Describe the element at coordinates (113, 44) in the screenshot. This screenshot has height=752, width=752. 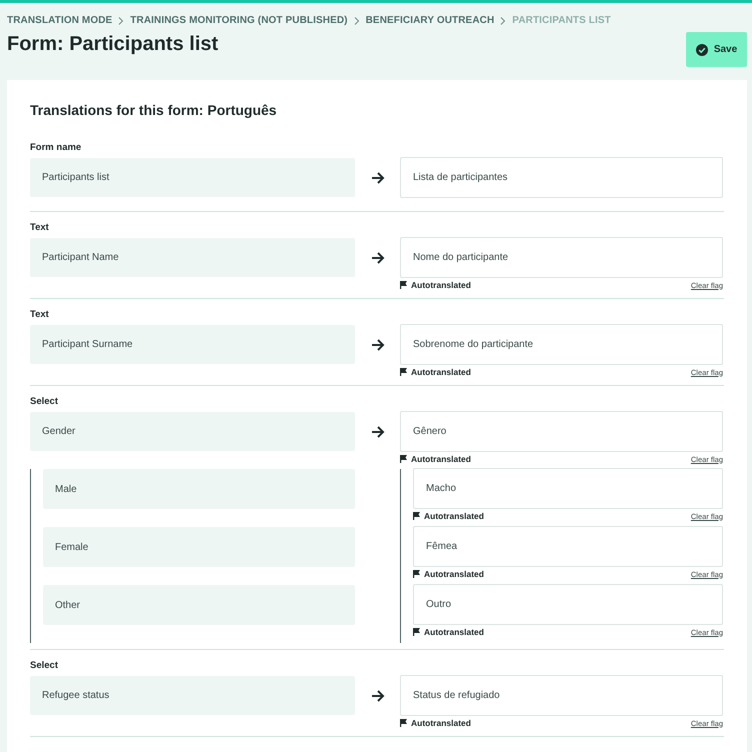
I see `page-title: Form: Participants list` at that location.